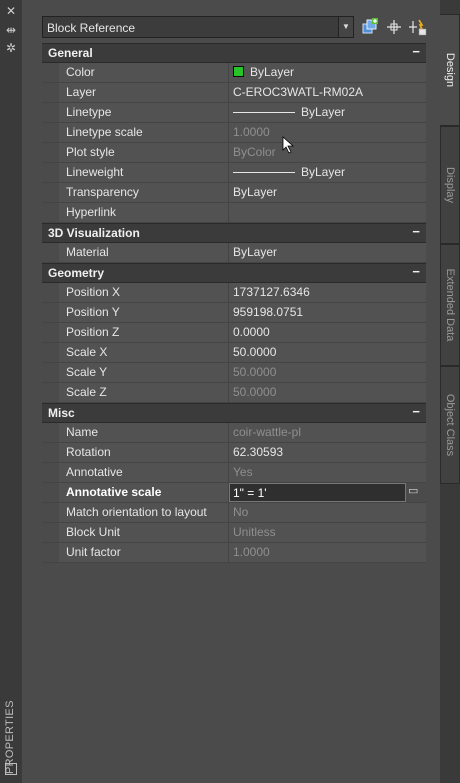  I want to click on tab-display: Display, so click(450, 185).